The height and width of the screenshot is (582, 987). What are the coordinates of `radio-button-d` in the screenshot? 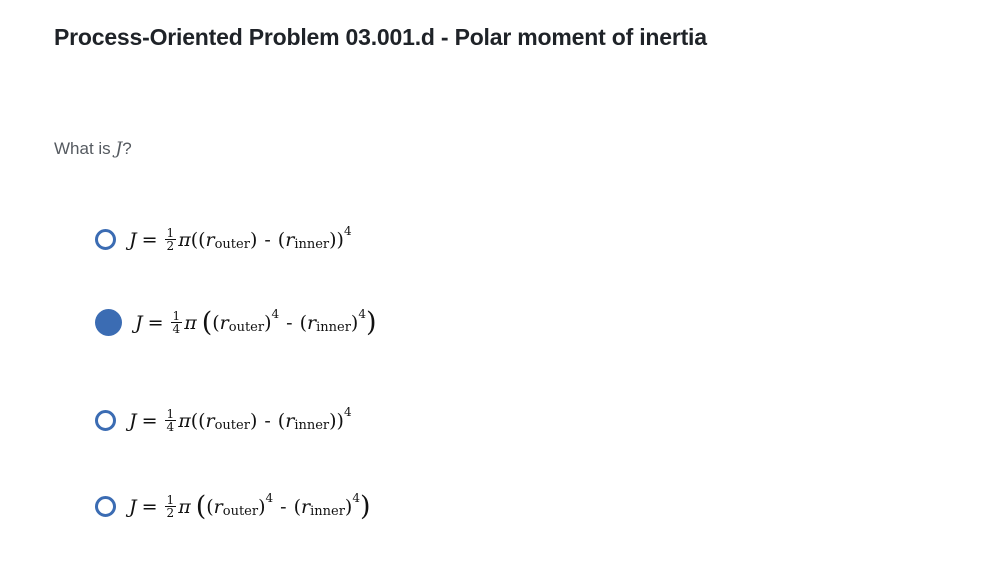 It's located at (105, 506).